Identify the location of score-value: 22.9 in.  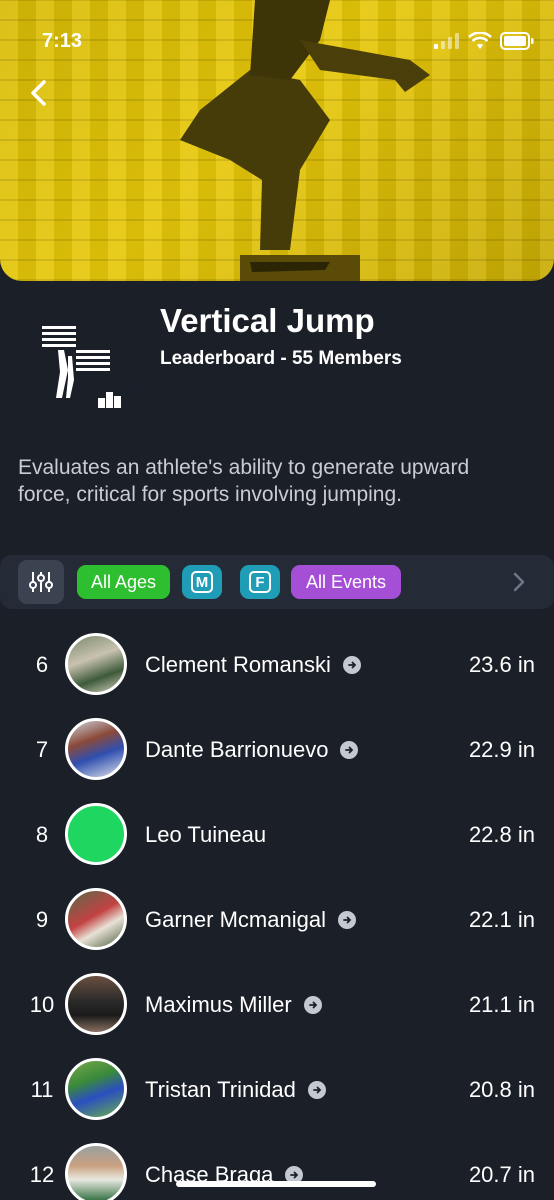
(501, 749).